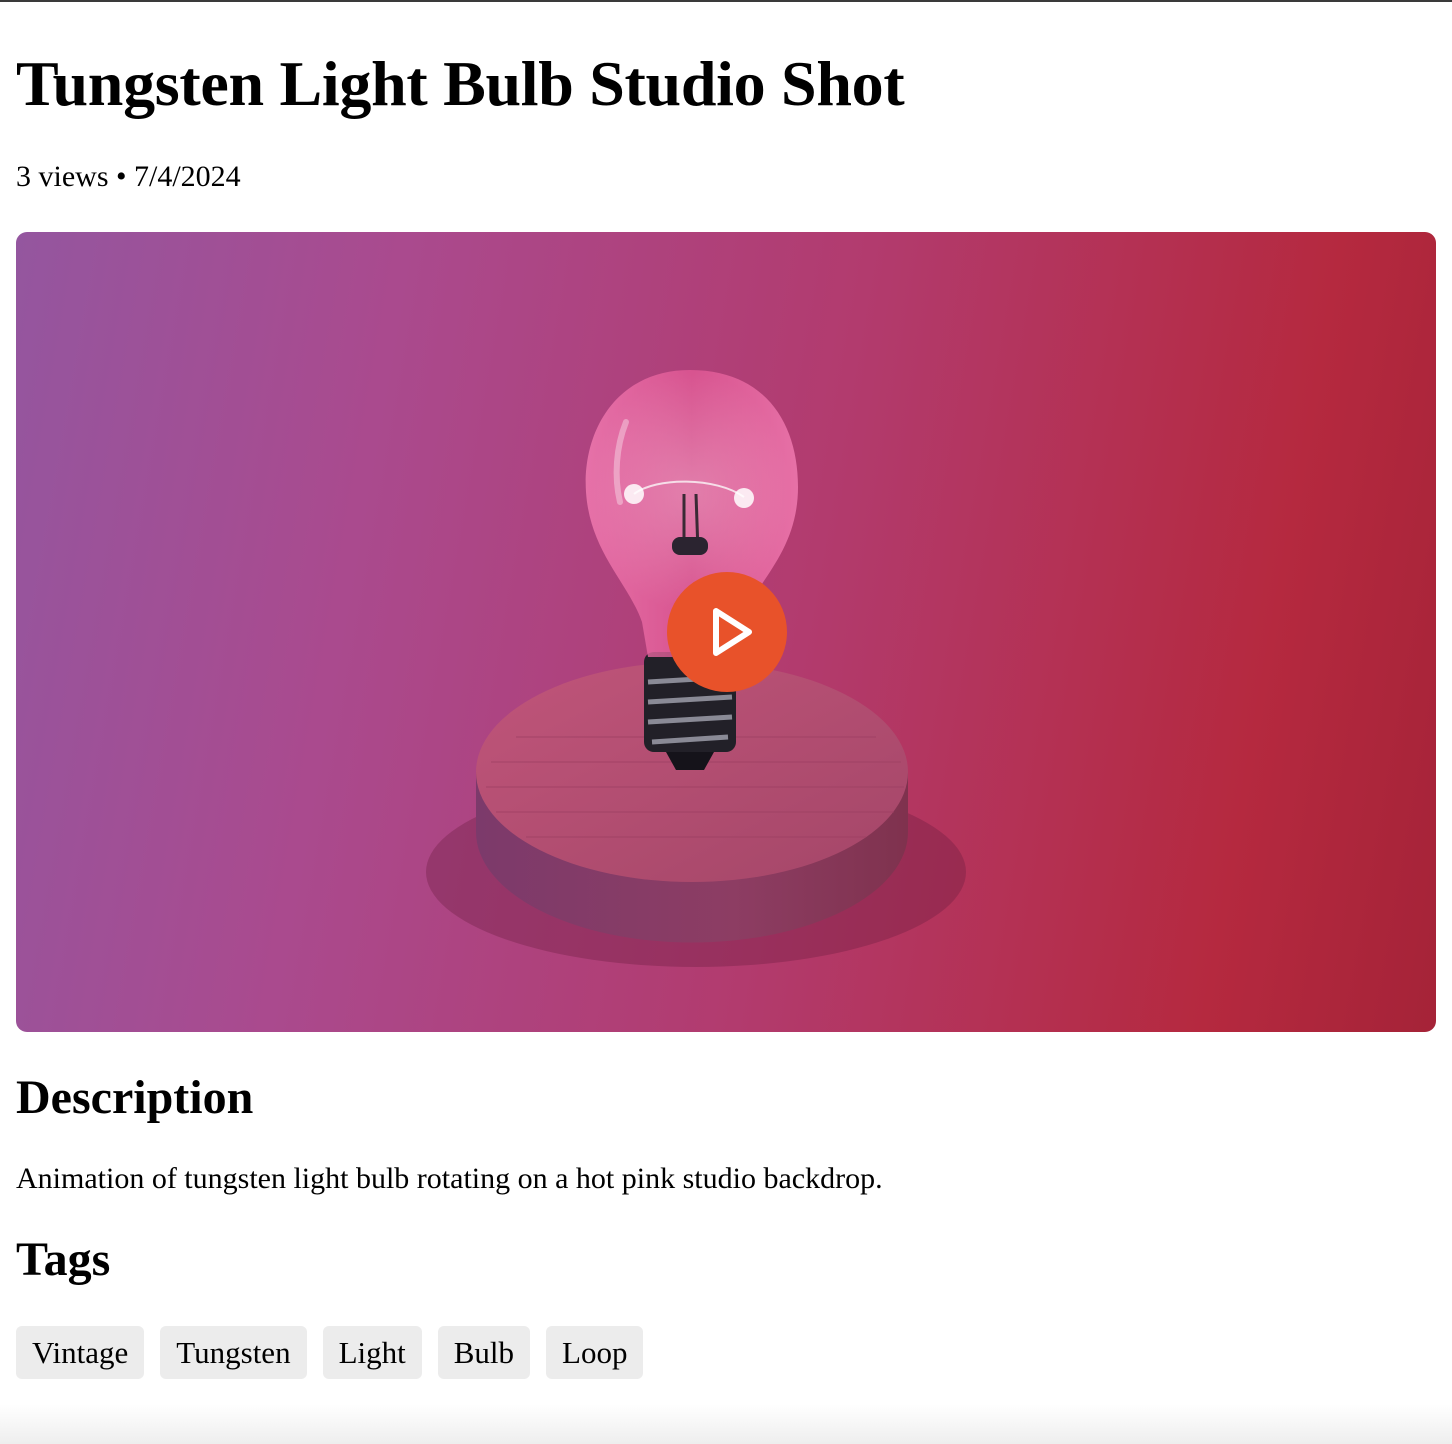  Describe the element at coordinates (484, 1352) in the screenshot. I see `tag-bulb: Bulb` at that location.